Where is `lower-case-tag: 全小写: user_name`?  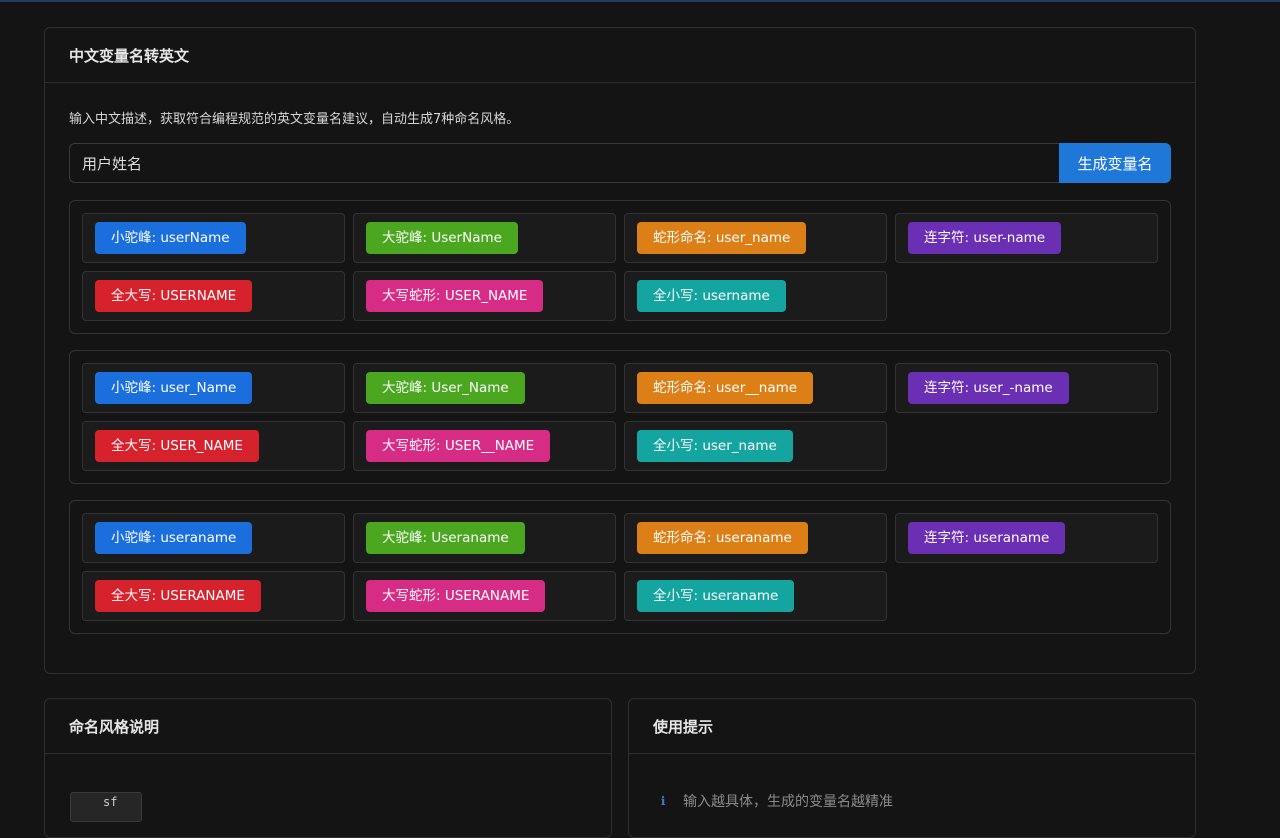
lower-case-tag: 全小写: user_name is located at coordinates (715, 446).